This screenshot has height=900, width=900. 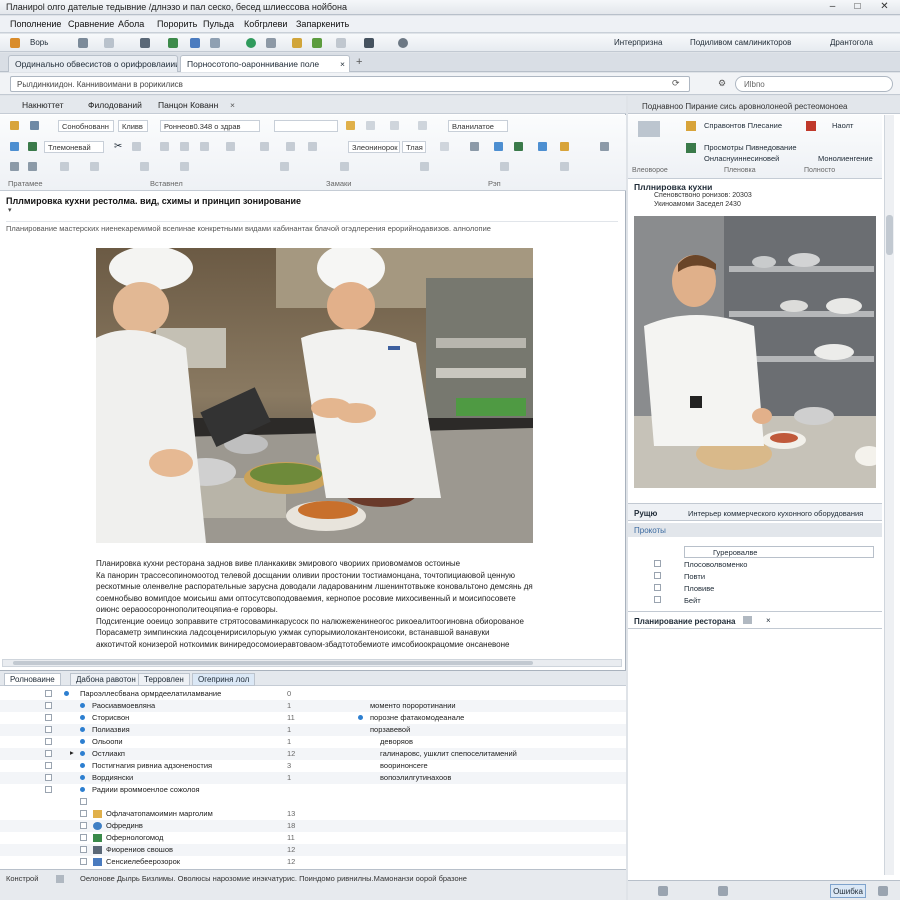 I want to click on tab-2: Порносотопо-оароннивание поле ×, so click(x=265, y=63).